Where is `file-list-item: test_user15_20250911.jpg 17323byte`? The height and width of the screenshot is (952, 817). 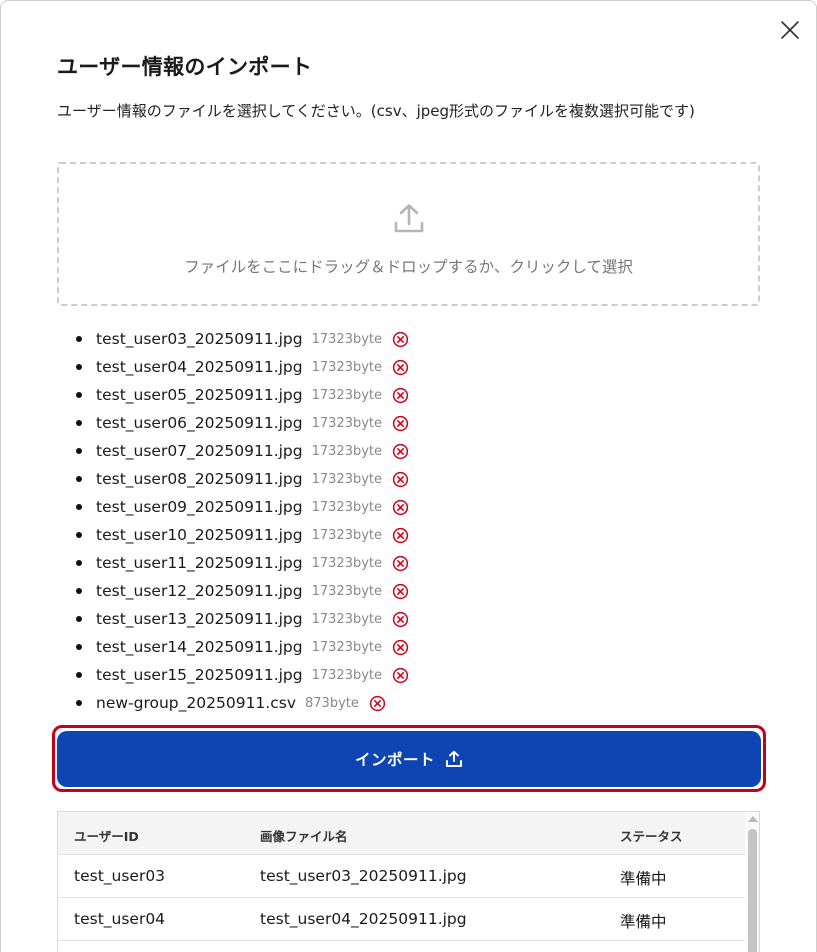 file-list-item: test_user15_20250911.jpg 17323byte is located at coordinates (242, 675).